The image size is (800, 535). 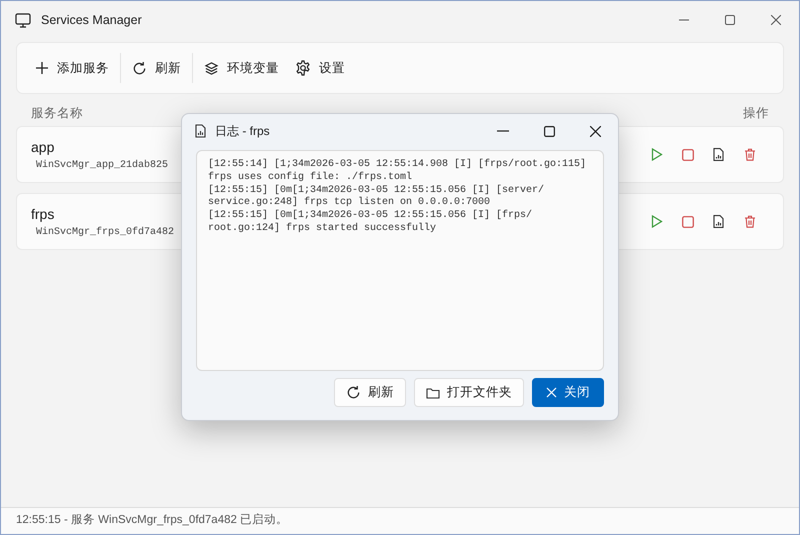 What do you see at coordinates (211, 68) in the screenshot?
I see `layers-icon` at bounding box center [211, 68].